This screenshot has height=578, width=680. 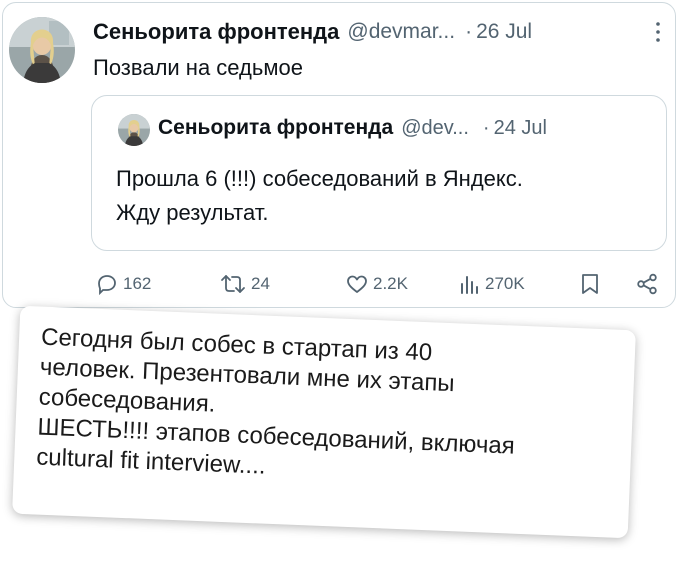 What do you see at coordinates (505, 283) in the screenshot?
I see `views-count: 270K` at bounding box center [505, 283].